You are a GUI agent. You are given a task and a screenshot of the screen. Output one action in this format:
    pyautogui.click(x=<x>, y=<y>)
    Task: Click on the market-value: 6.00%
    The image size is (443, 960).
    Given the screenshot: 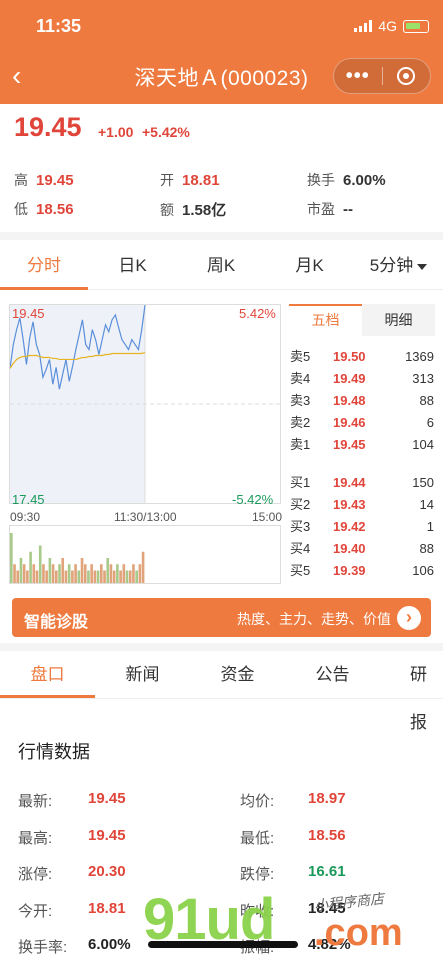 What is the action you would take?
    pyautogui.click(x=109, y=944)
    